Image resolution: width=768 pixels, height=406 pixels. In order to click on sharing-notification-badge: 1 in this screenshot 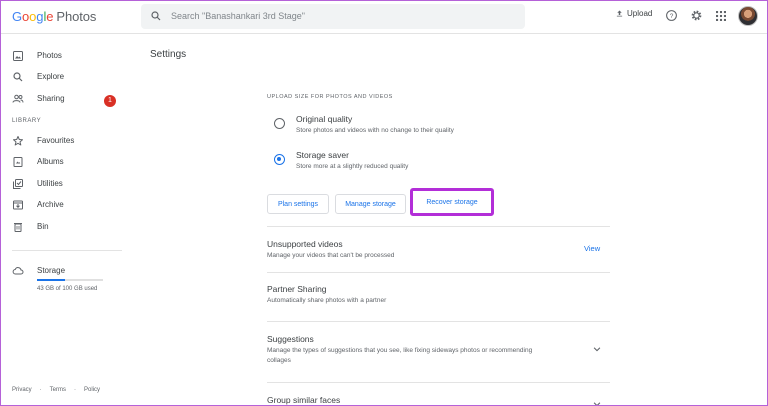, I will do `click(110, 101)`.